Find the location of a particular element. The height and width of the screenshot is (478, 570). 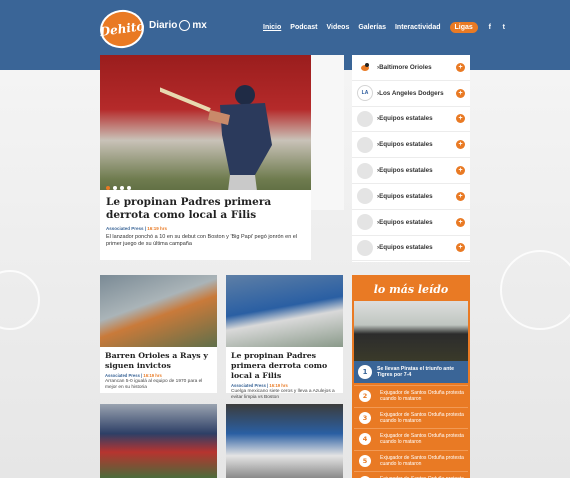

partner-suffix: mx is located at coordinates (199, 25).